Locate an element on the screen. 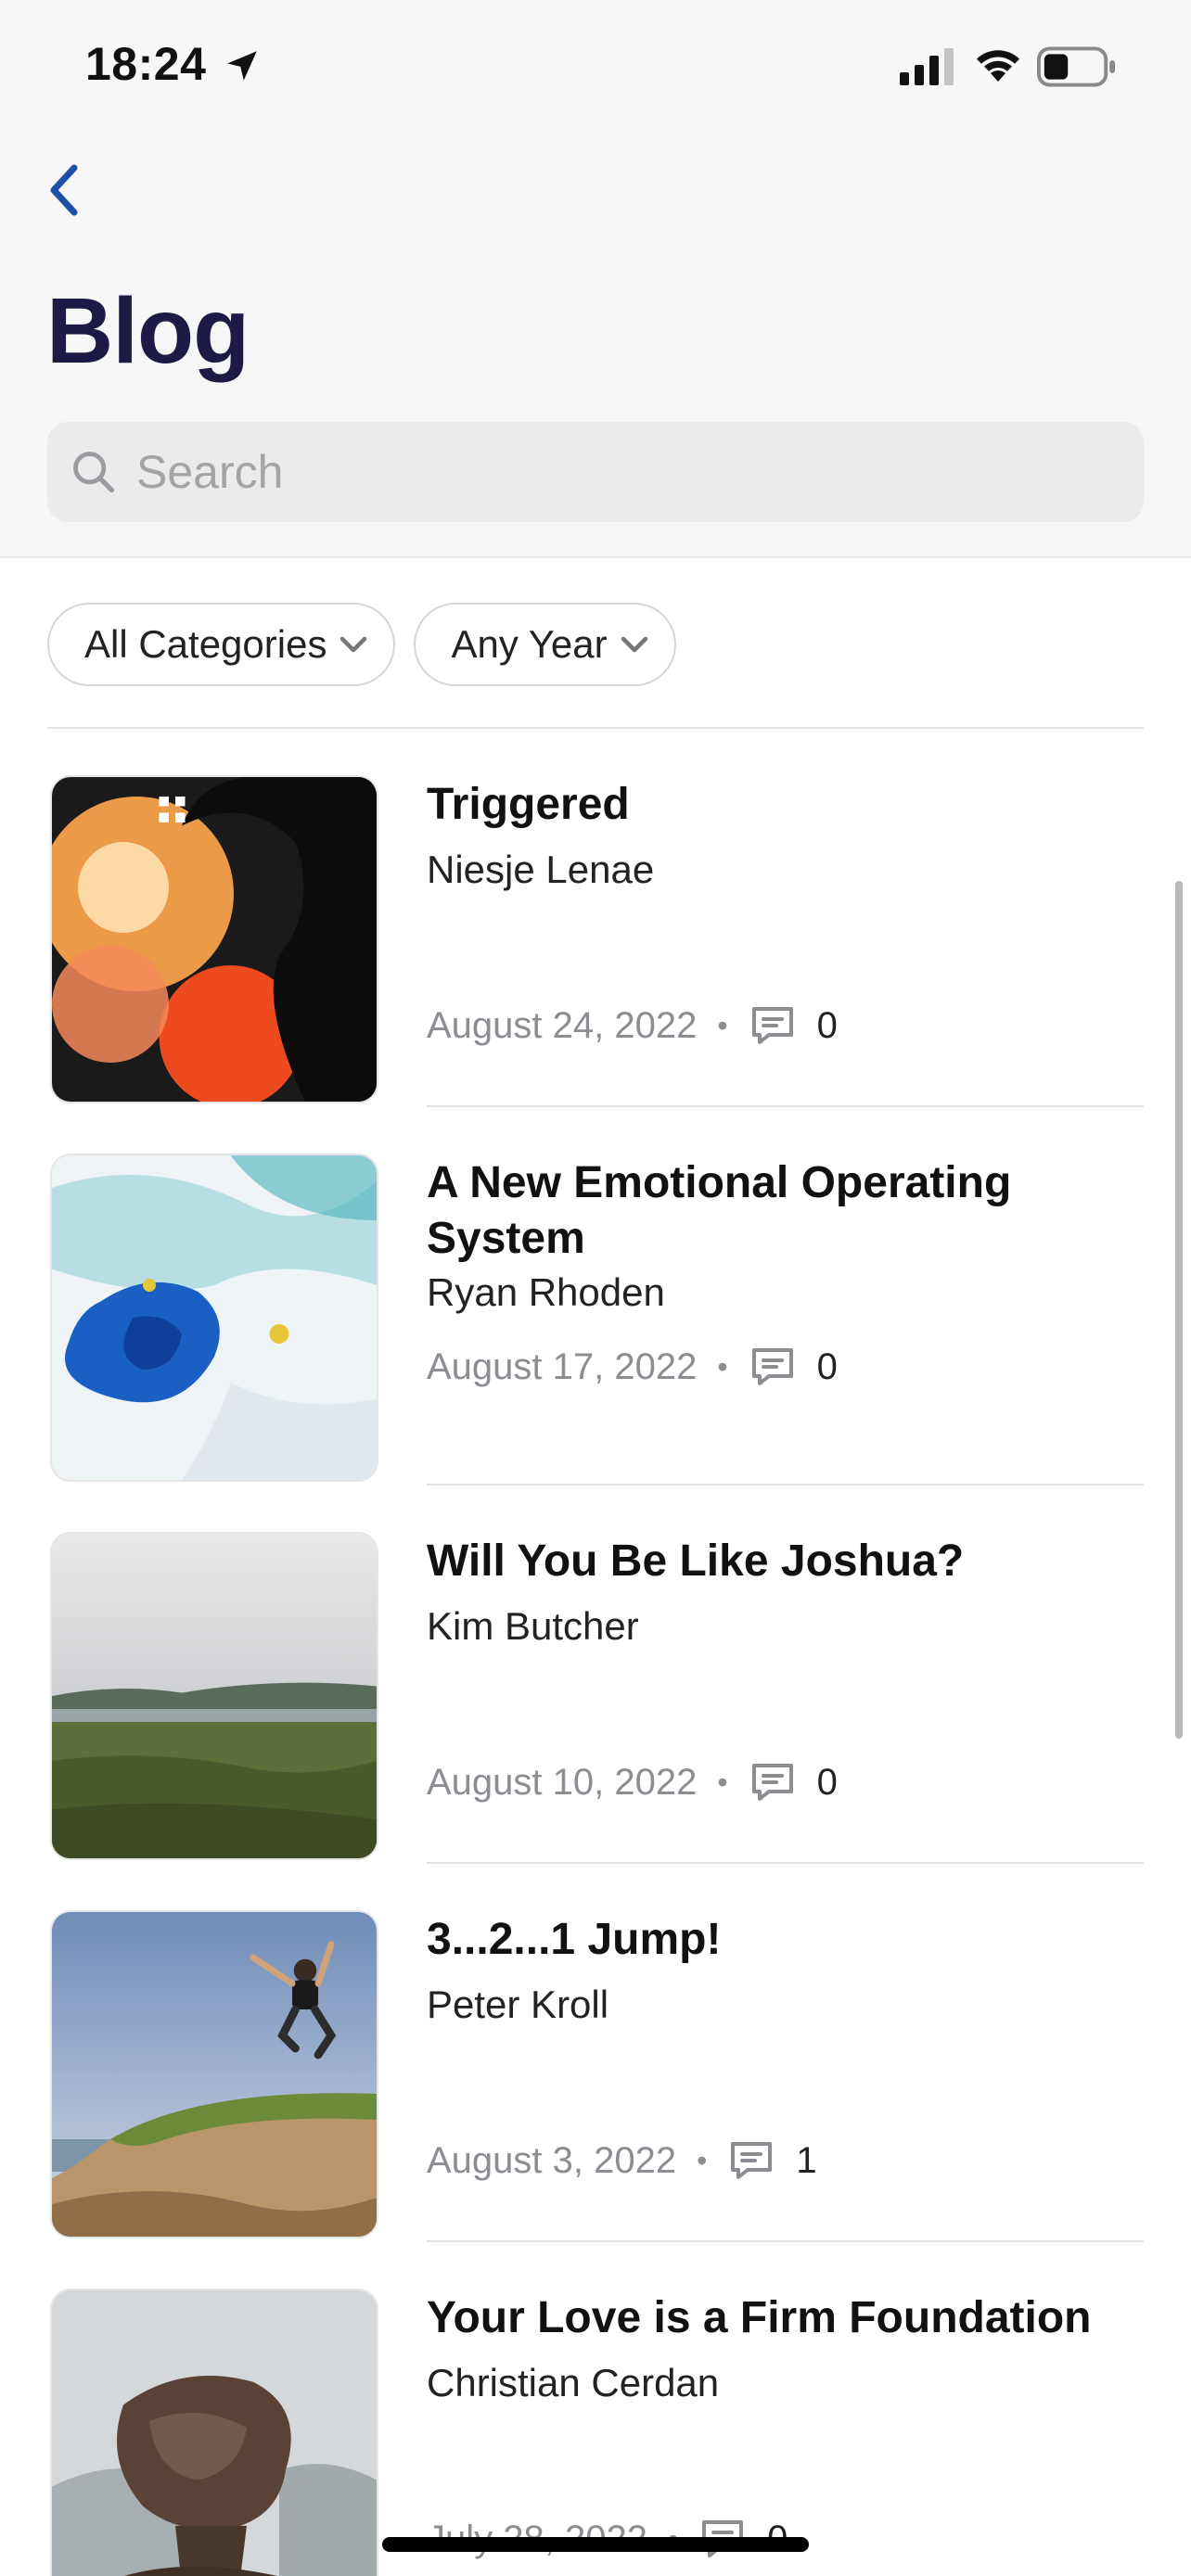  category-filter-dropdown: All Categories is located at coordinates (222, 645).